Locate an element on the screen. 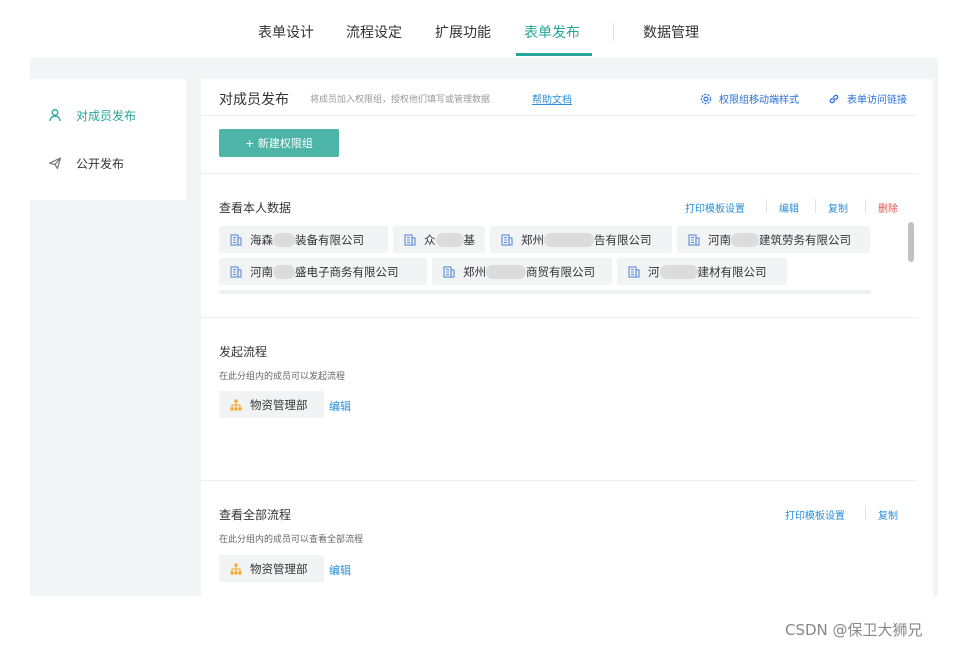  form-url-label: 表单访问链接 is located at coordinates (877, 100).